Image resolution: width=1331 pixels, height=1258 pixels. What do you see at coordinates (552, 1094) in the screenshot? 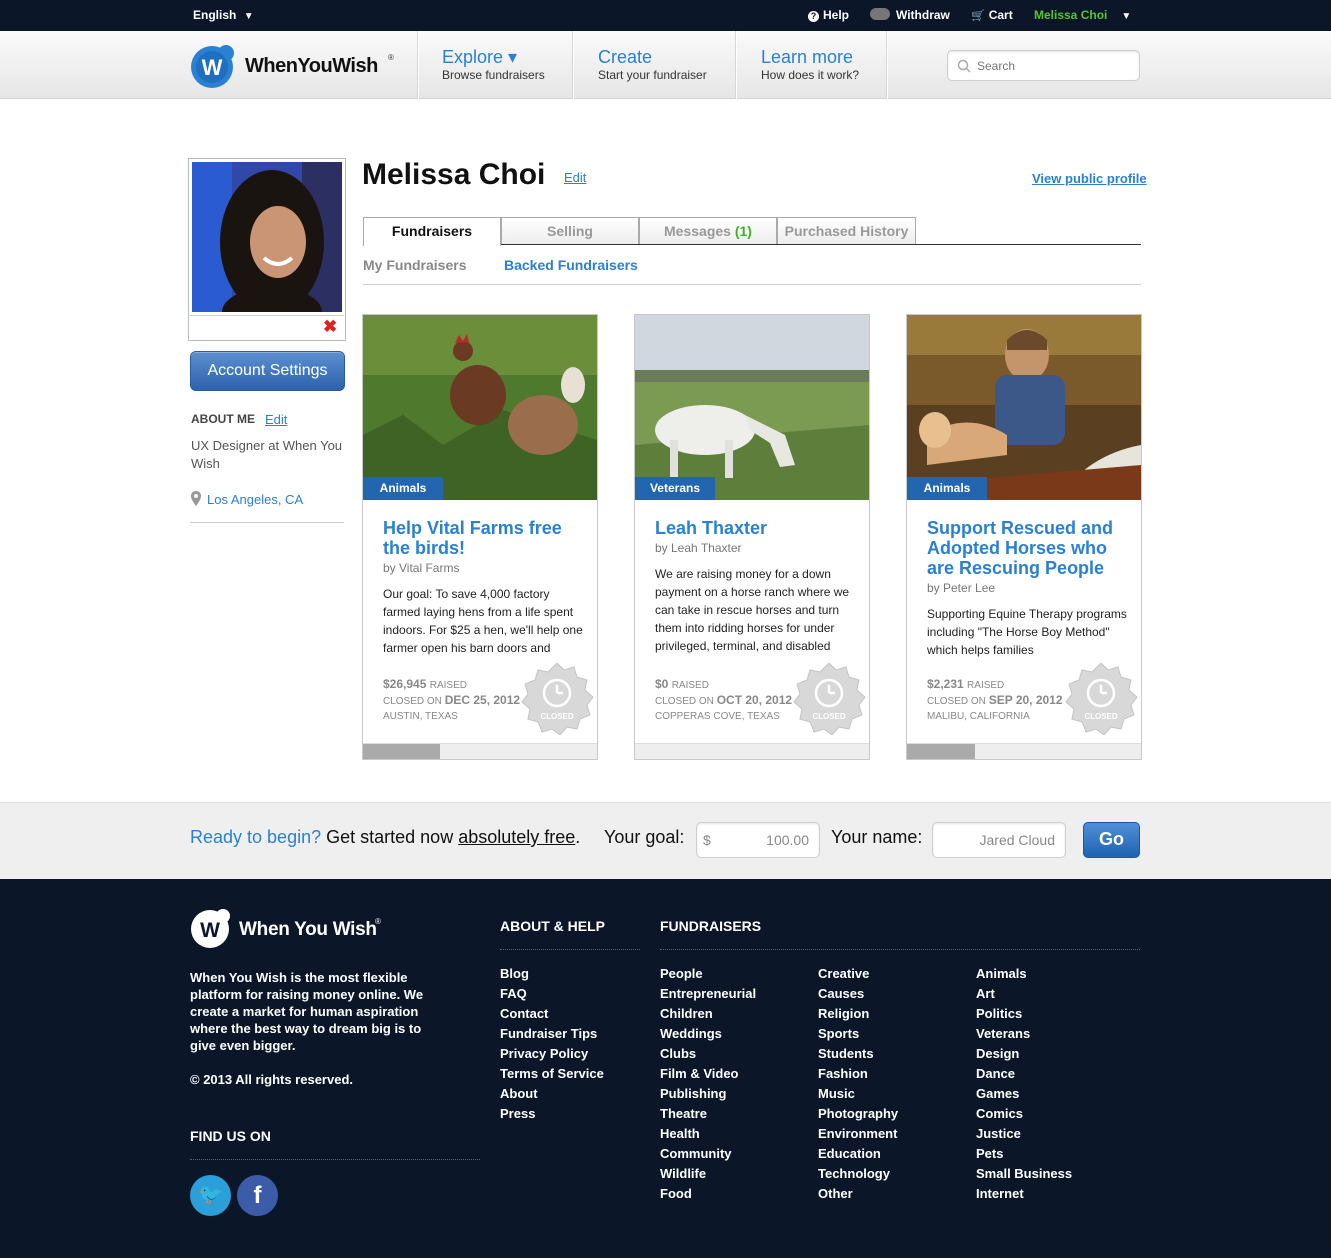
I see `footer-link: About` at bounding box center [552, 1094].